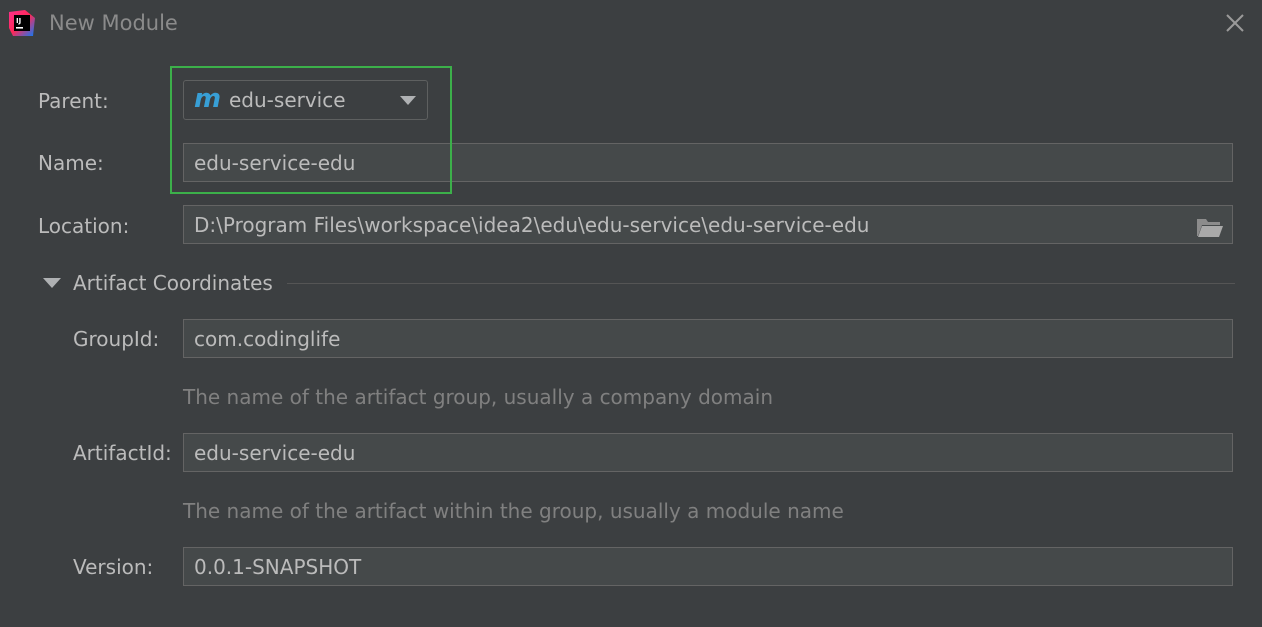 The height and width of the screenshot is (627, 1262). What do you see at coordinates (84, 226) in the screenshot?
I see `location-label: Location:` at bounding box center [84, 226].